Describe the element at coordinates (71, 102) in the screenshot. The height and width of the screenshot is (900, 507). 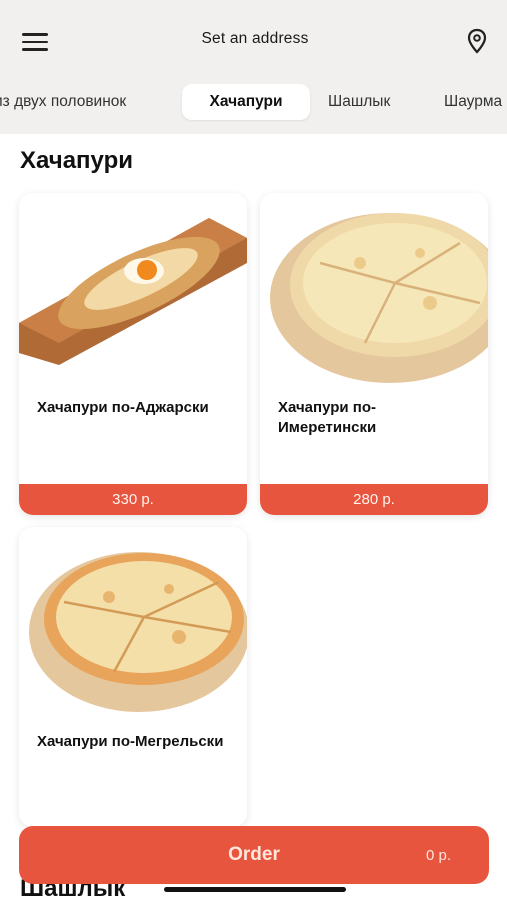
I see `tab-halves: из двух половинок` at that location.